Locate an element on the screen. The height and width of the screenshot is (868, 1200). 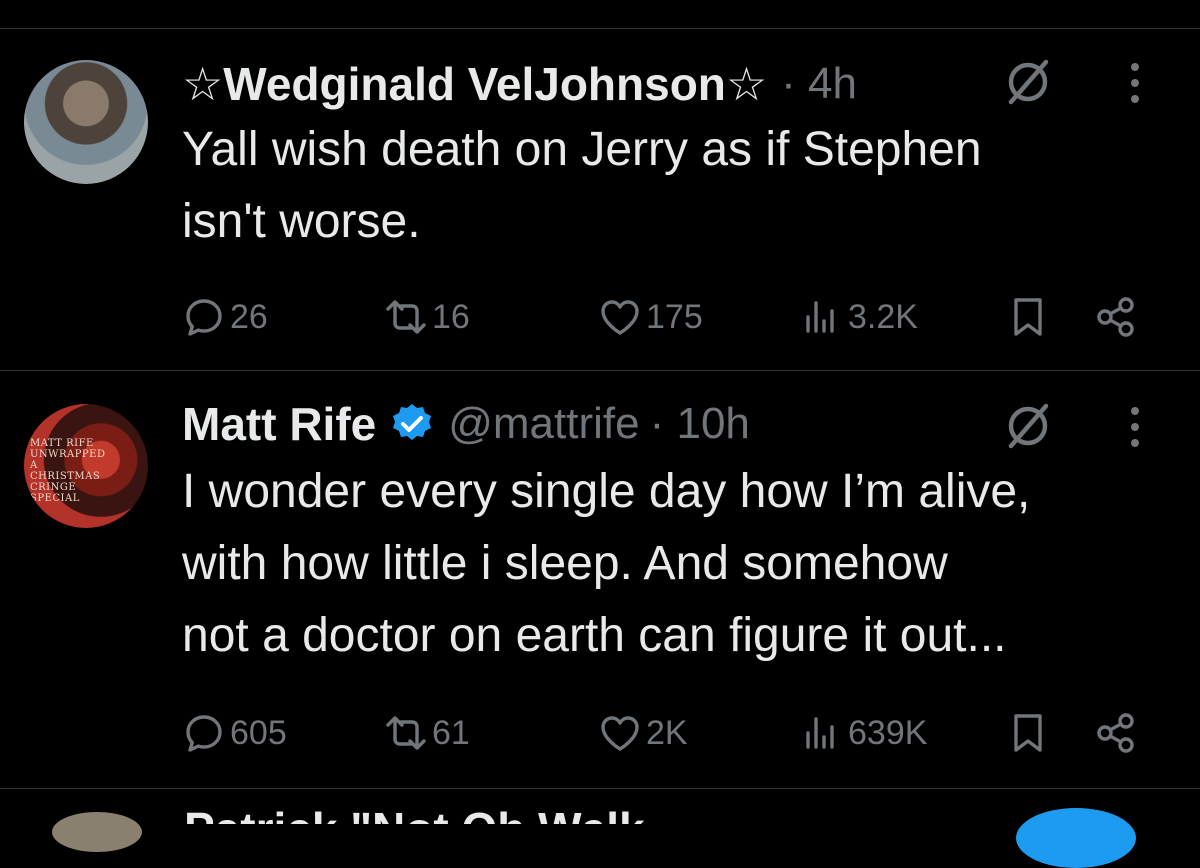
views-button: 3.2K is located at coordinates (859, 317).